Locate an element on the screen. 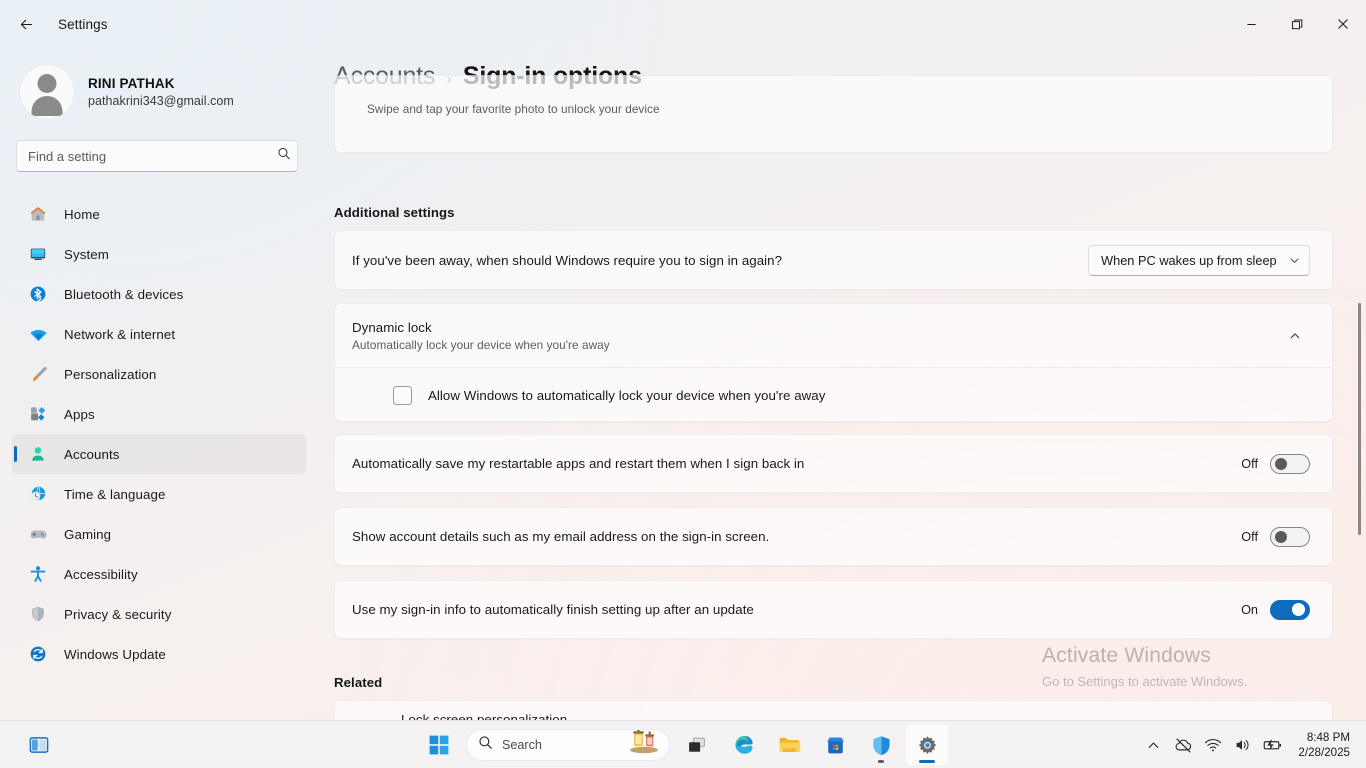 This screenshot has height=768, width=1366. profile-email: pathakrini343@gmail.com is located at coordinates (161, 101).